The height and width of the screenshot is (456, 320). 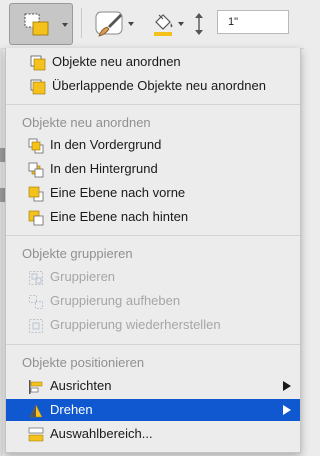 I want to click on reorder-objects-icon, so click(x=38, y=63).